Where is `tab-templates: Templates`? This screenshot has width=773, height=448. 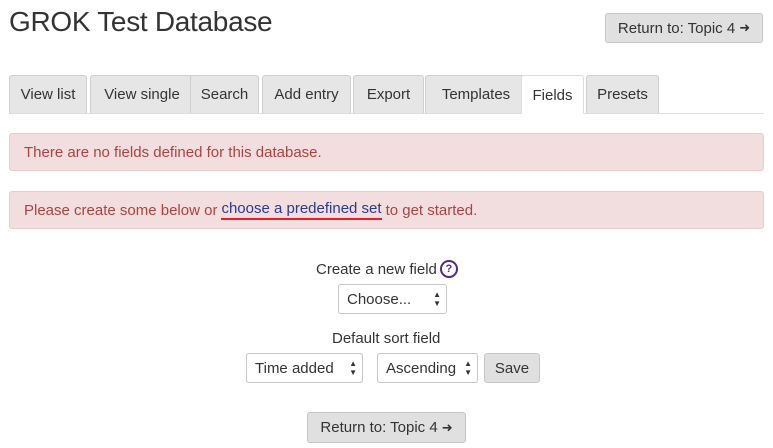
tab-templates: Templates is located at coordinates (476, 94).